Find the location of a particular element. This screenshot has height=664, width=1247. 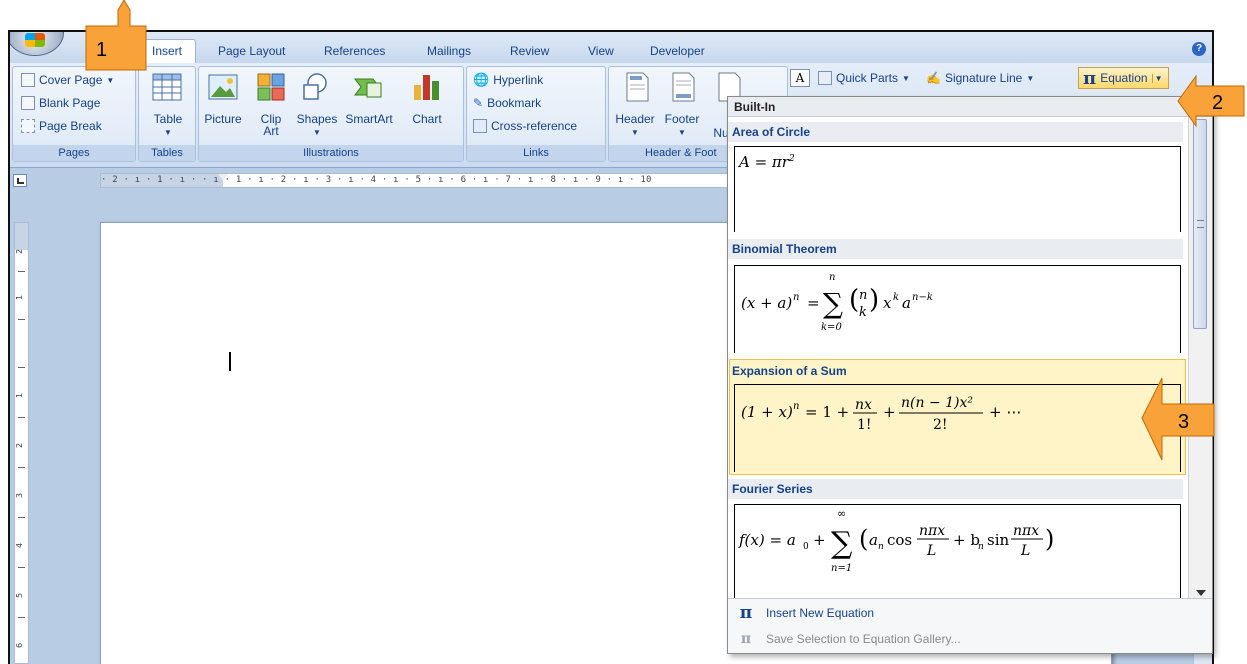

svg-text: k=0 is located at coordinates (831, 327).